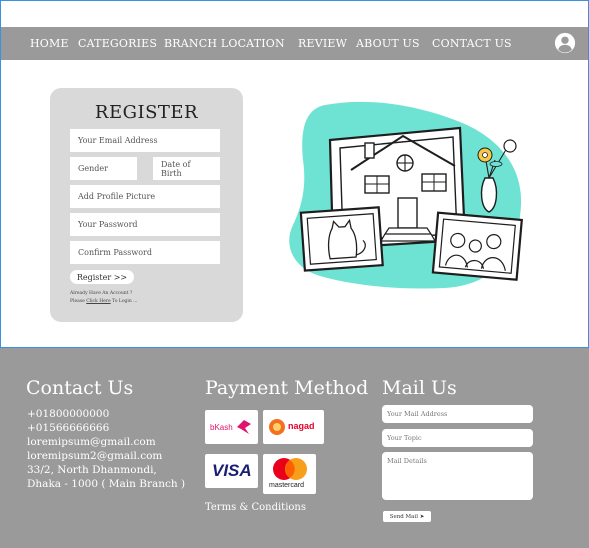 The width and height of the screenshot is (589, 548). What do you see at coordinates (186, 168) in the screenshot?
I see `date-of-birth-field: Date of Birth` at bounding box center [186, 168].